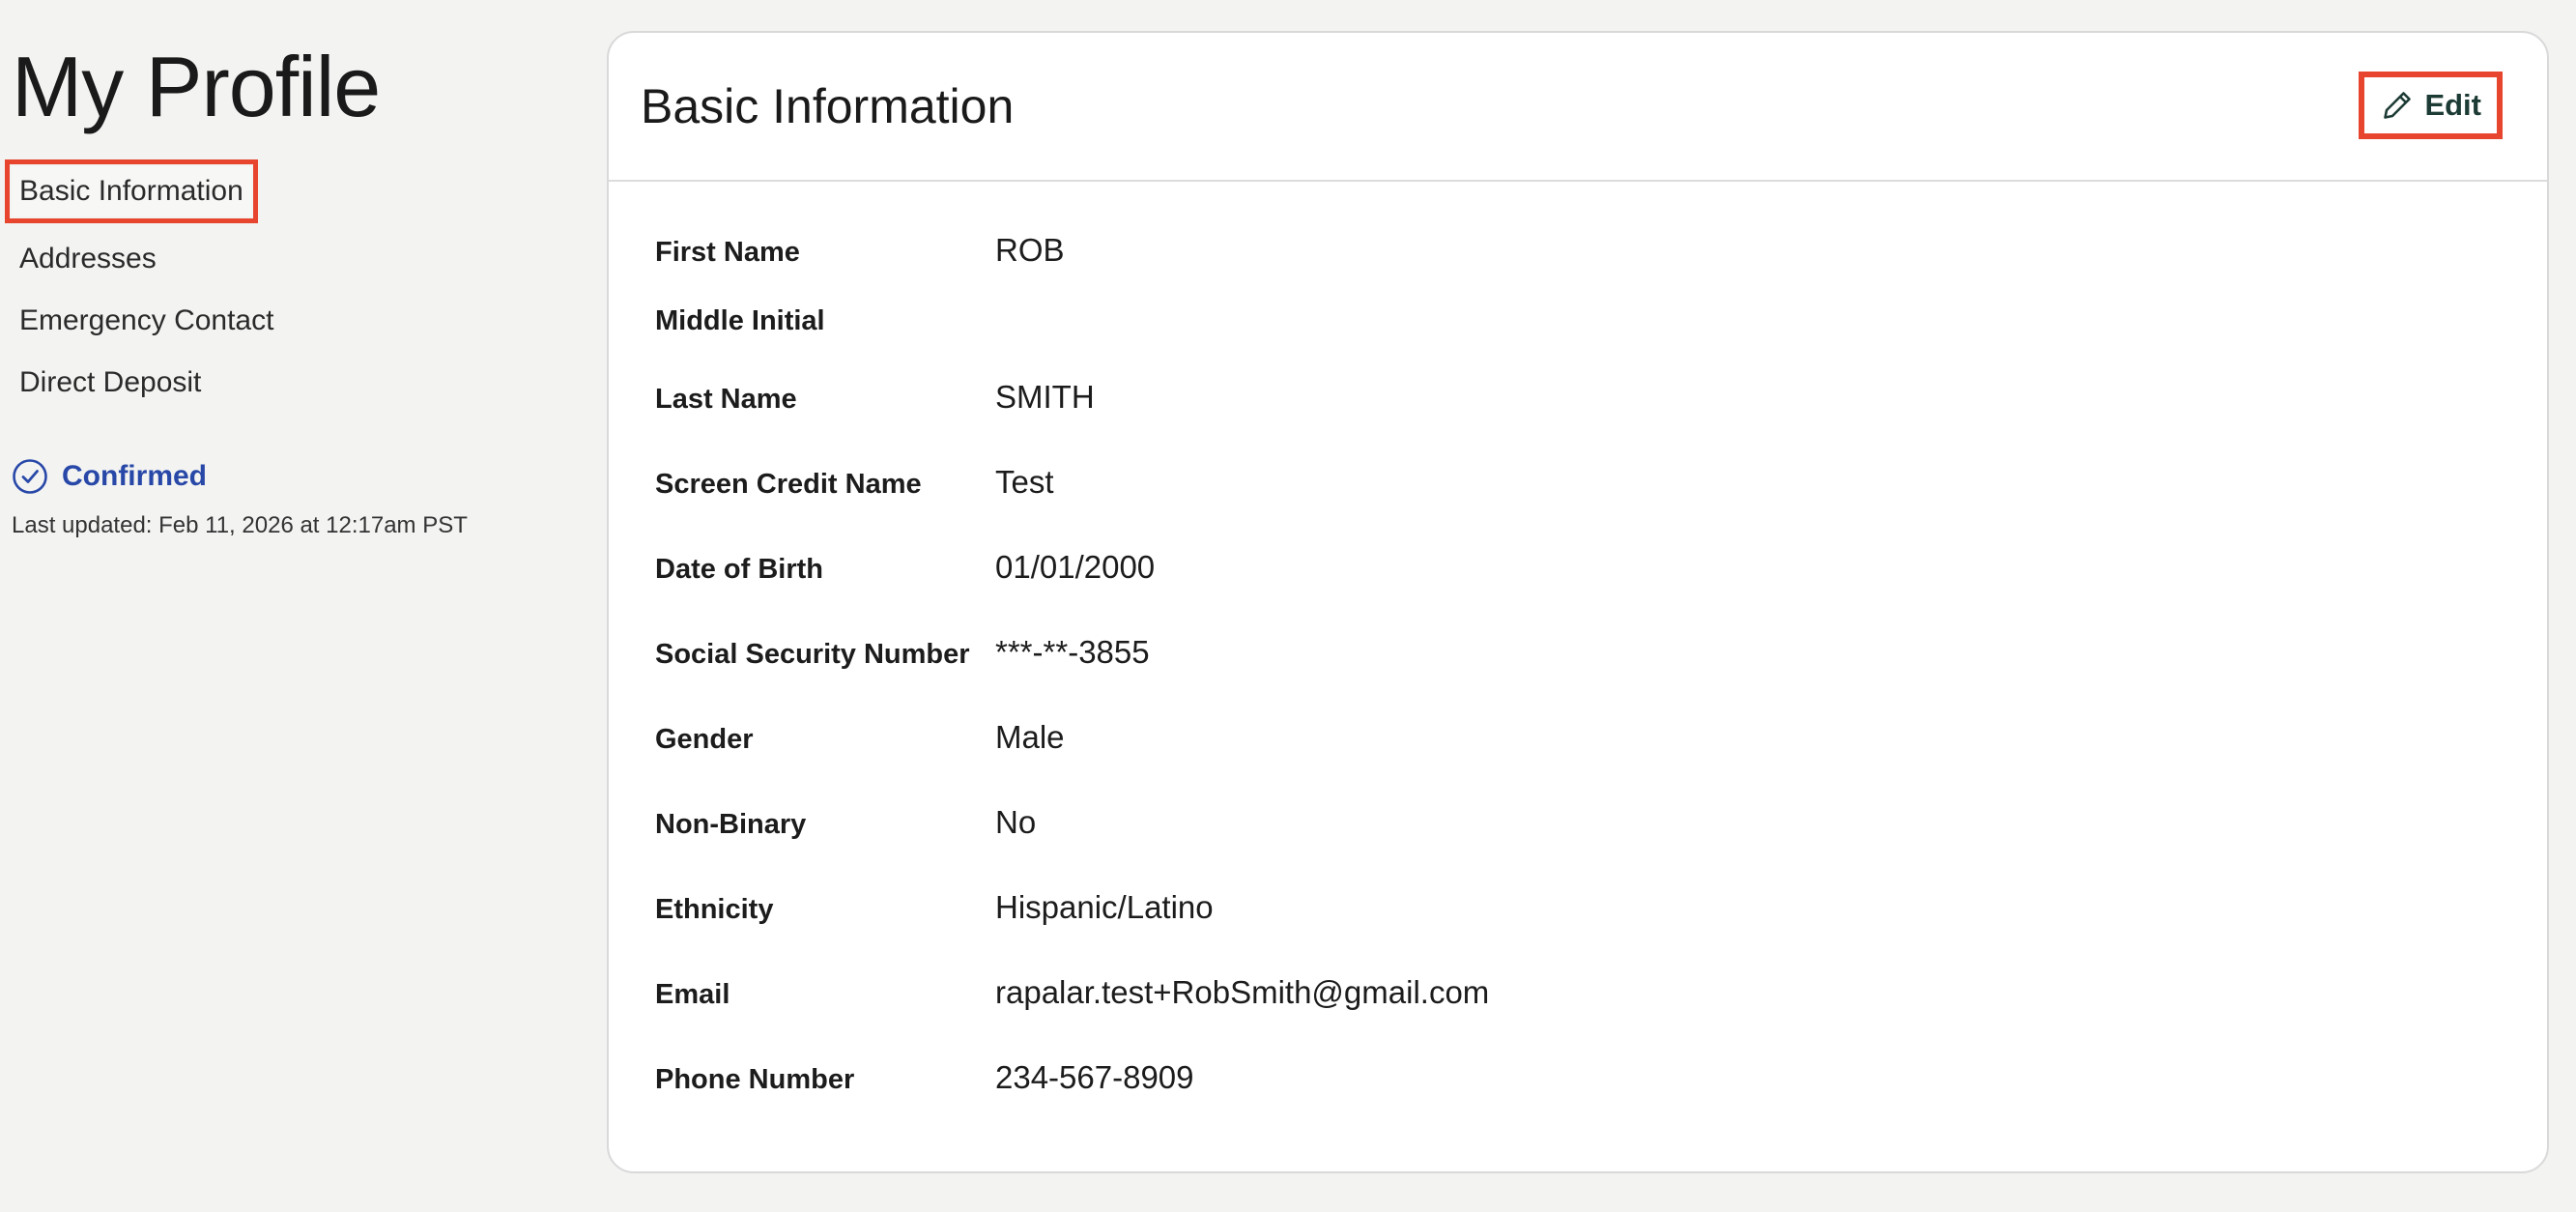 This screenshot has height=1212, width=2576. What do you see at coordinates (1601, 269) in the screenshot?
I see `field-row-first-name: First Name ROB` at bounding box center [1601, 269].